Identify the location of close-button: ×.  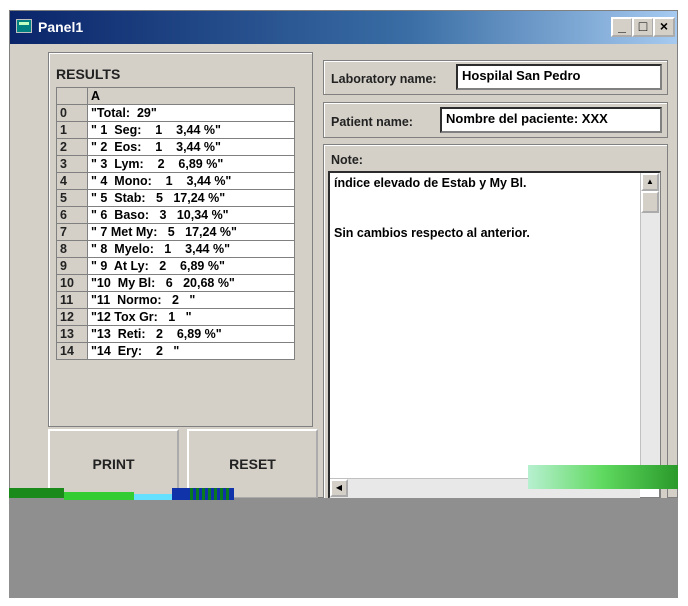
(664, 27).